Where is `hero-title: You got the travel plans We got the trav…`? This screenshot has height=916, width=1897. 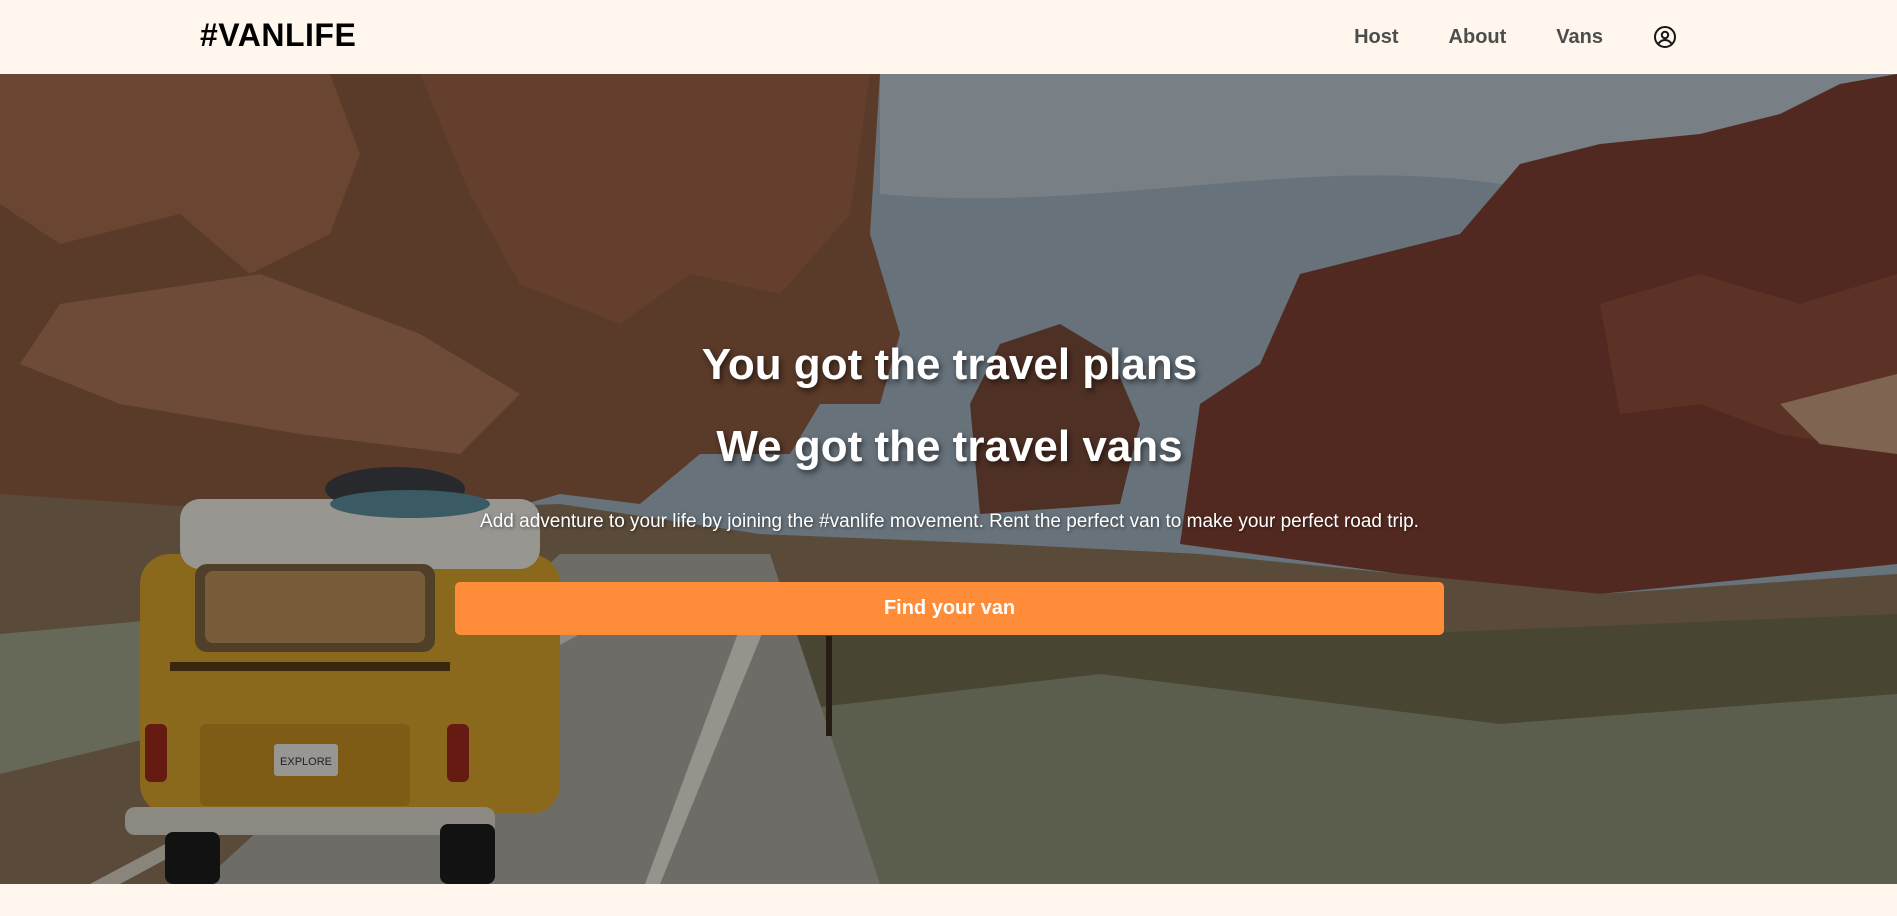 hero-title: You got the travel plans We got the trav… is located at coordinates (949, 406).